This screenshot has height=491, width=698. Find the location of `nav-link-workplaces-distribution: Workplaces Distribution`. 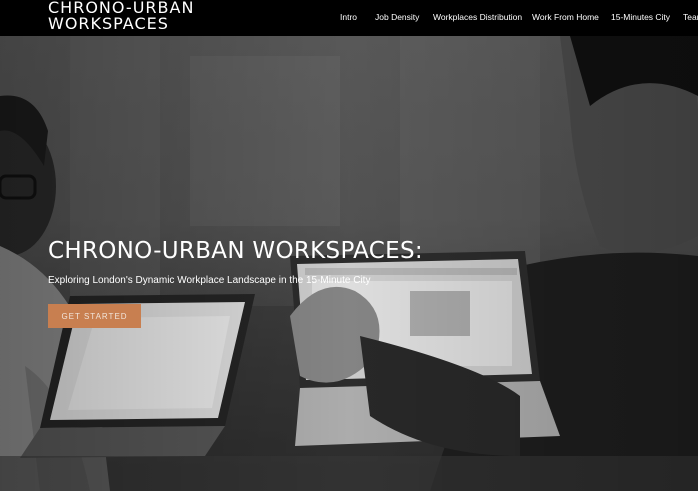

nav-link-workplaces-distribution: Workplaces Distribution is located at coordinates (477, 17).